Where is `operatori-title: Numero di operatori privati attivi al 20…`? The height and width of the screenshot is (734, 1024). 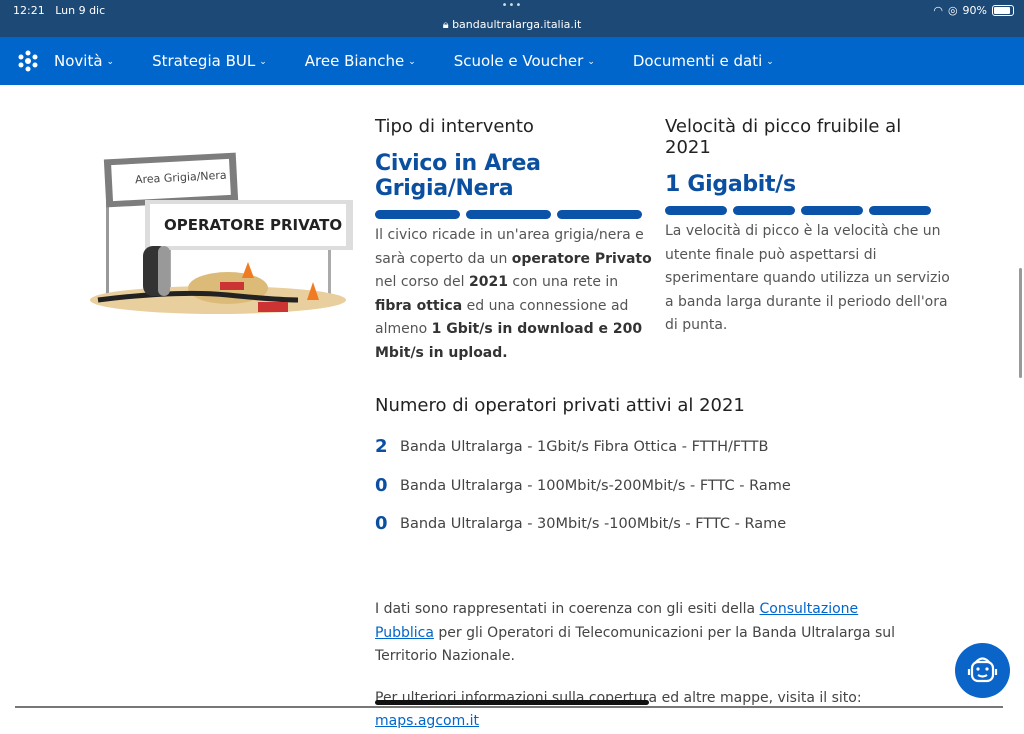 operatori-title: Numero di operatori privati attivi al 20… is located at coordinates (560, 405).